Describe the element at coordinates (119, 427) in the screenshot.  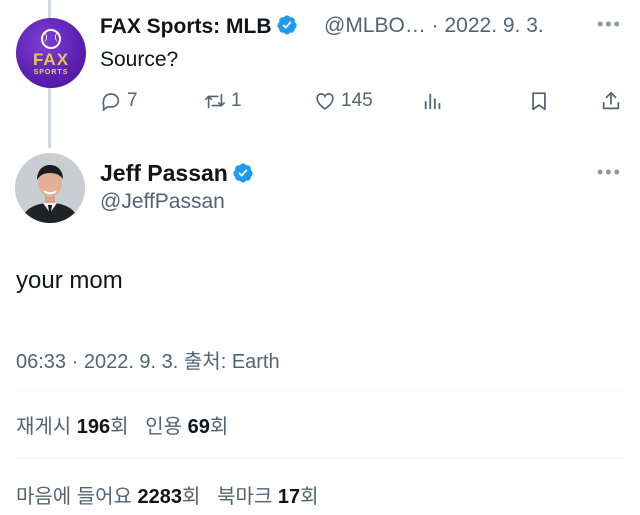
I see `retweets-unit: 회` at that location.